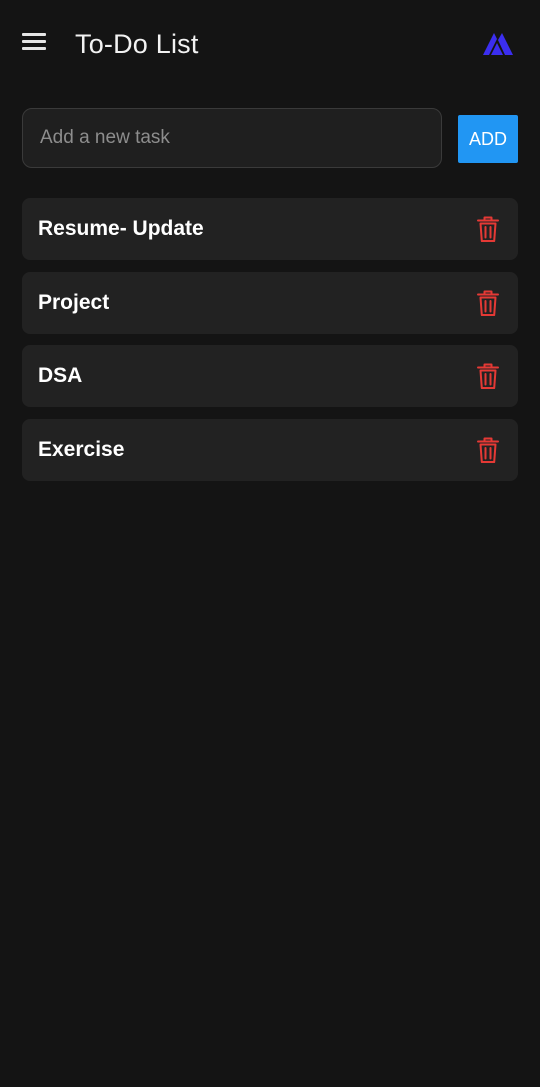 Image resolution: width=540 pixels, height=1087 pixels. What do you see at coordinates (270, 376) in the screenshot?
I see `task-item: DSA` at bounding box center [270, 376].